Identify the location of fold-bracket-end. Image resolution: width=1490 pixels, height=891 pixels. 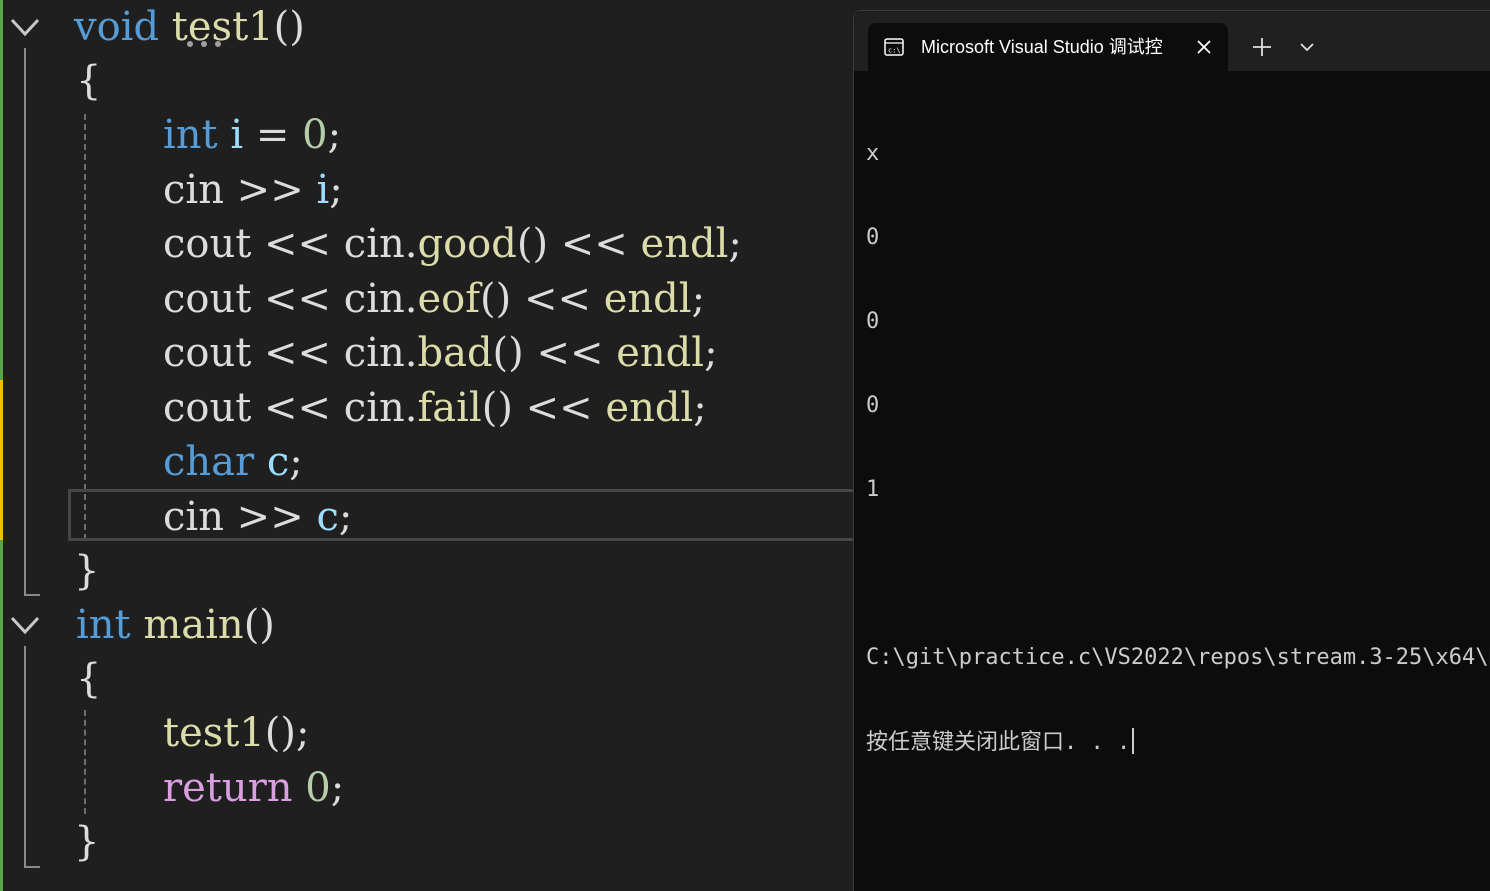
(32, 867).